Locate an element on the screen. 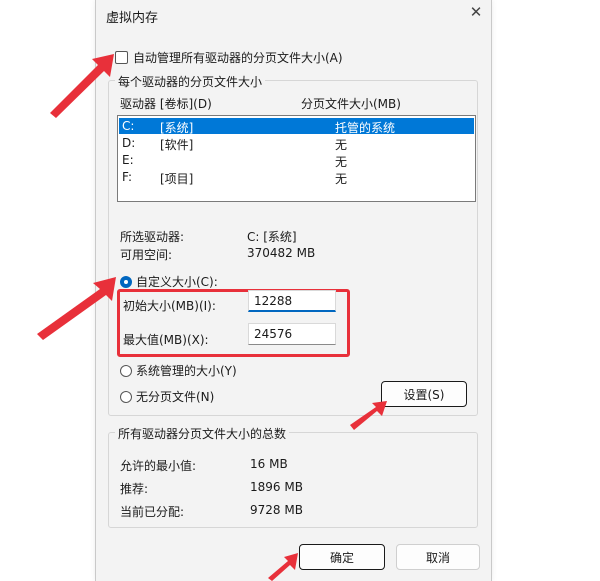 This screenshot has width=600, height=581. arrow-to-ok-button is located at coordinates (283, 567).